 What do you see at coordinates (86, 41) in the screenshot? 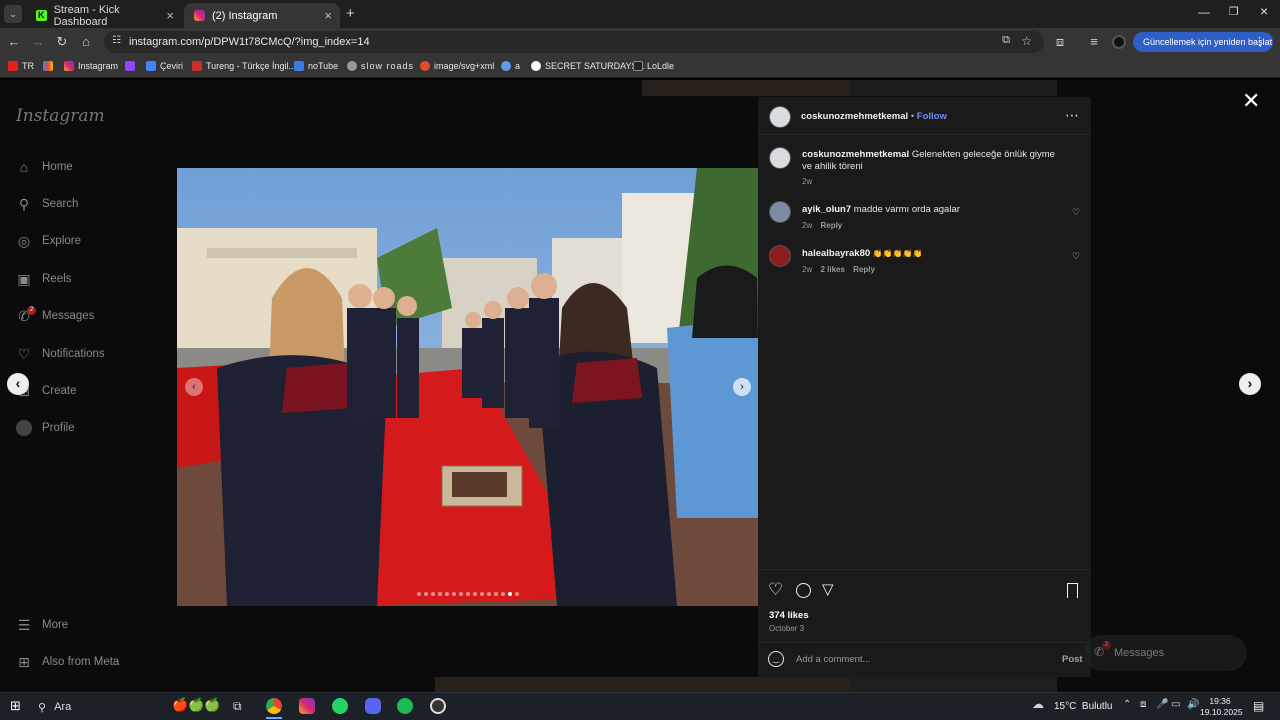
I see `home-icon: ⌂` at bounding box center [86, 41].